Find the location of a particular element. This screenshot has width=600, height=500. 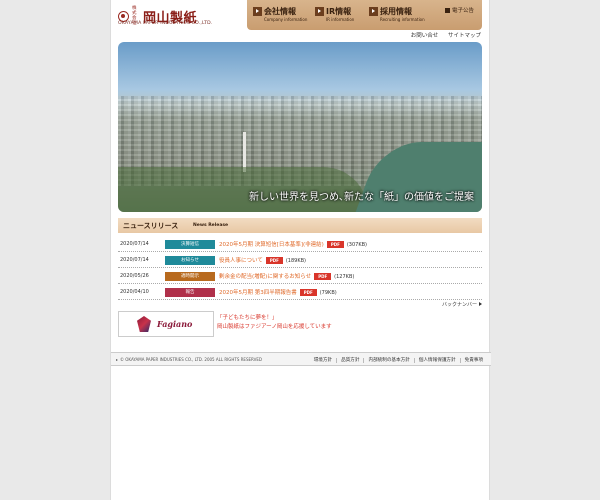

footer-links: 環境方針 品質方針 内部統制の基本方針 個人情報保護方針 免責事項 is located at coordinates (398, 360).